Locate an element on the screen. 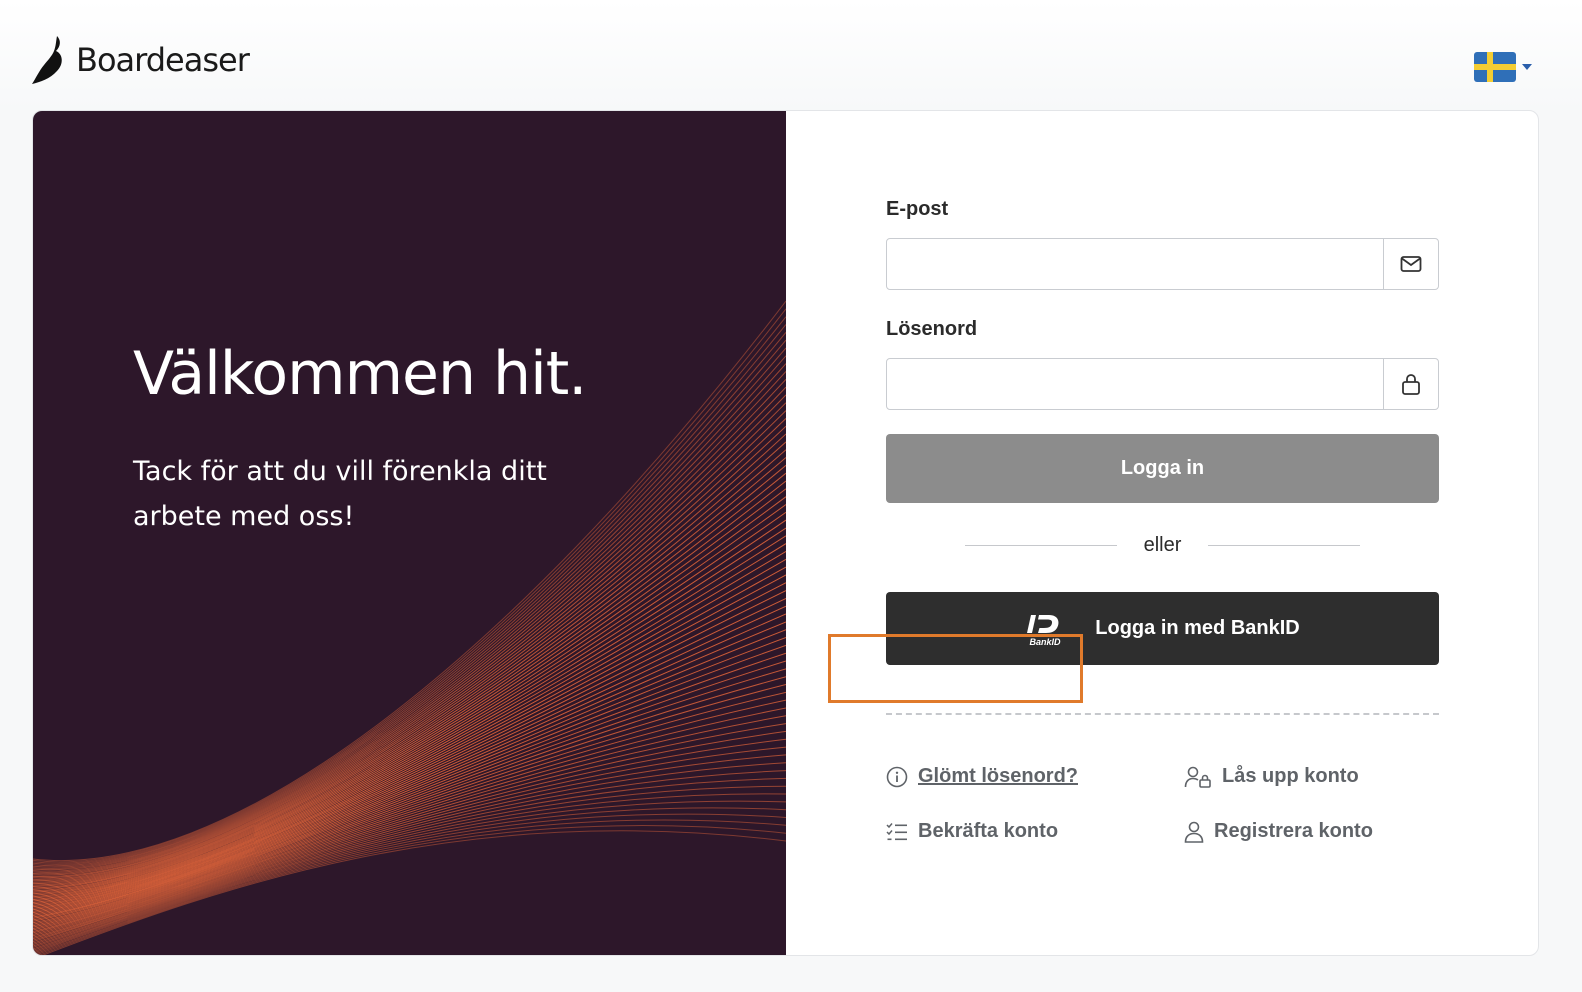 This screenshot has width=1582, height=992. checklist-icon is located at coordinates (896, 831).